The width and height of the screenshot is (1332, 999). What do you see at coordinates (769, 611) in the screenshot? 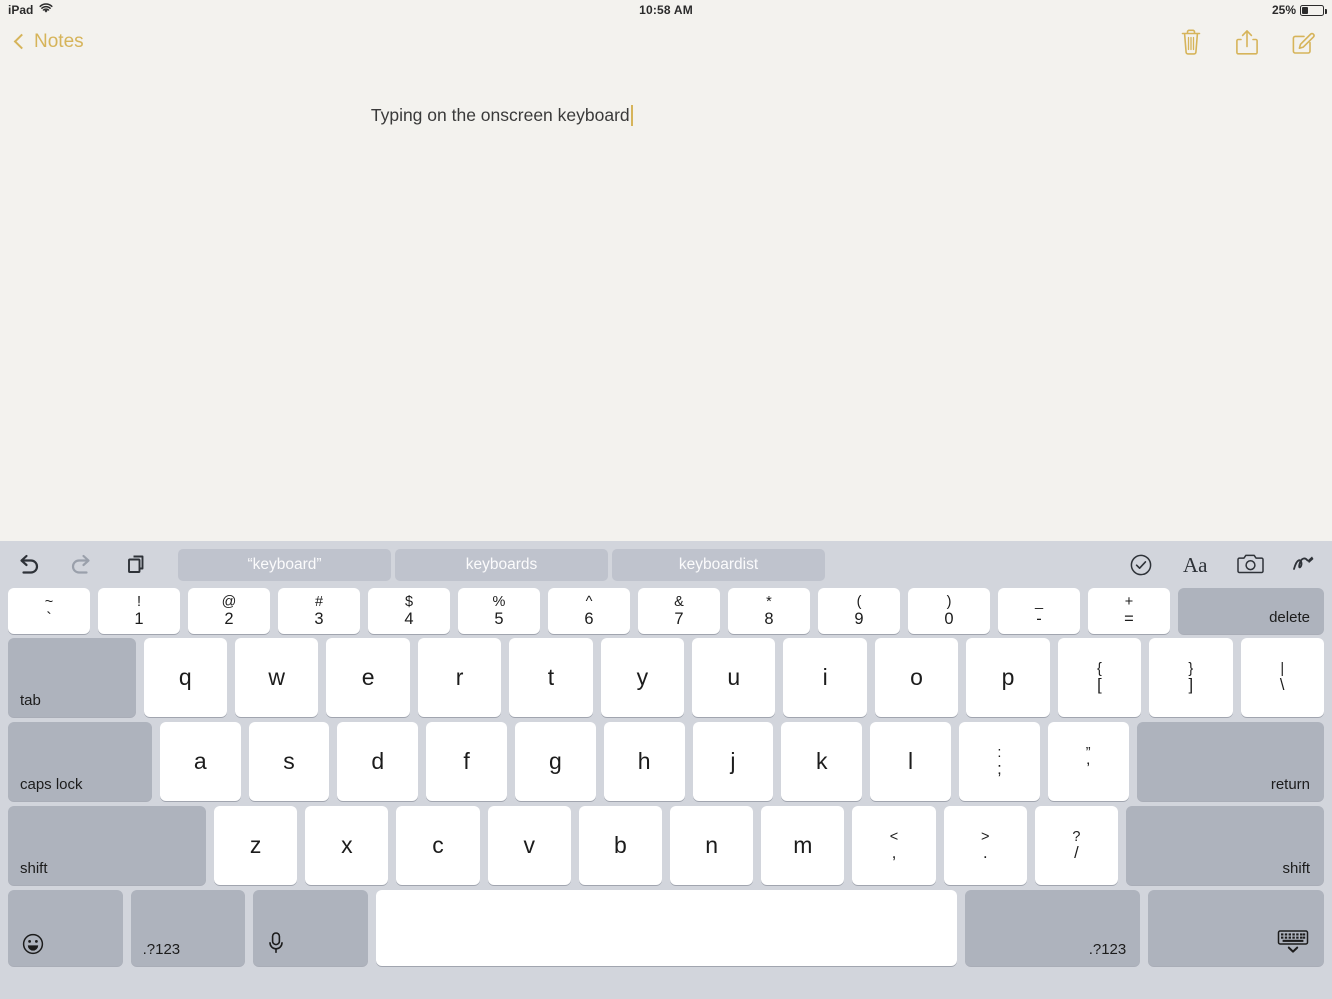
I see `key-8: * 8` at bounding box center [769, 611].